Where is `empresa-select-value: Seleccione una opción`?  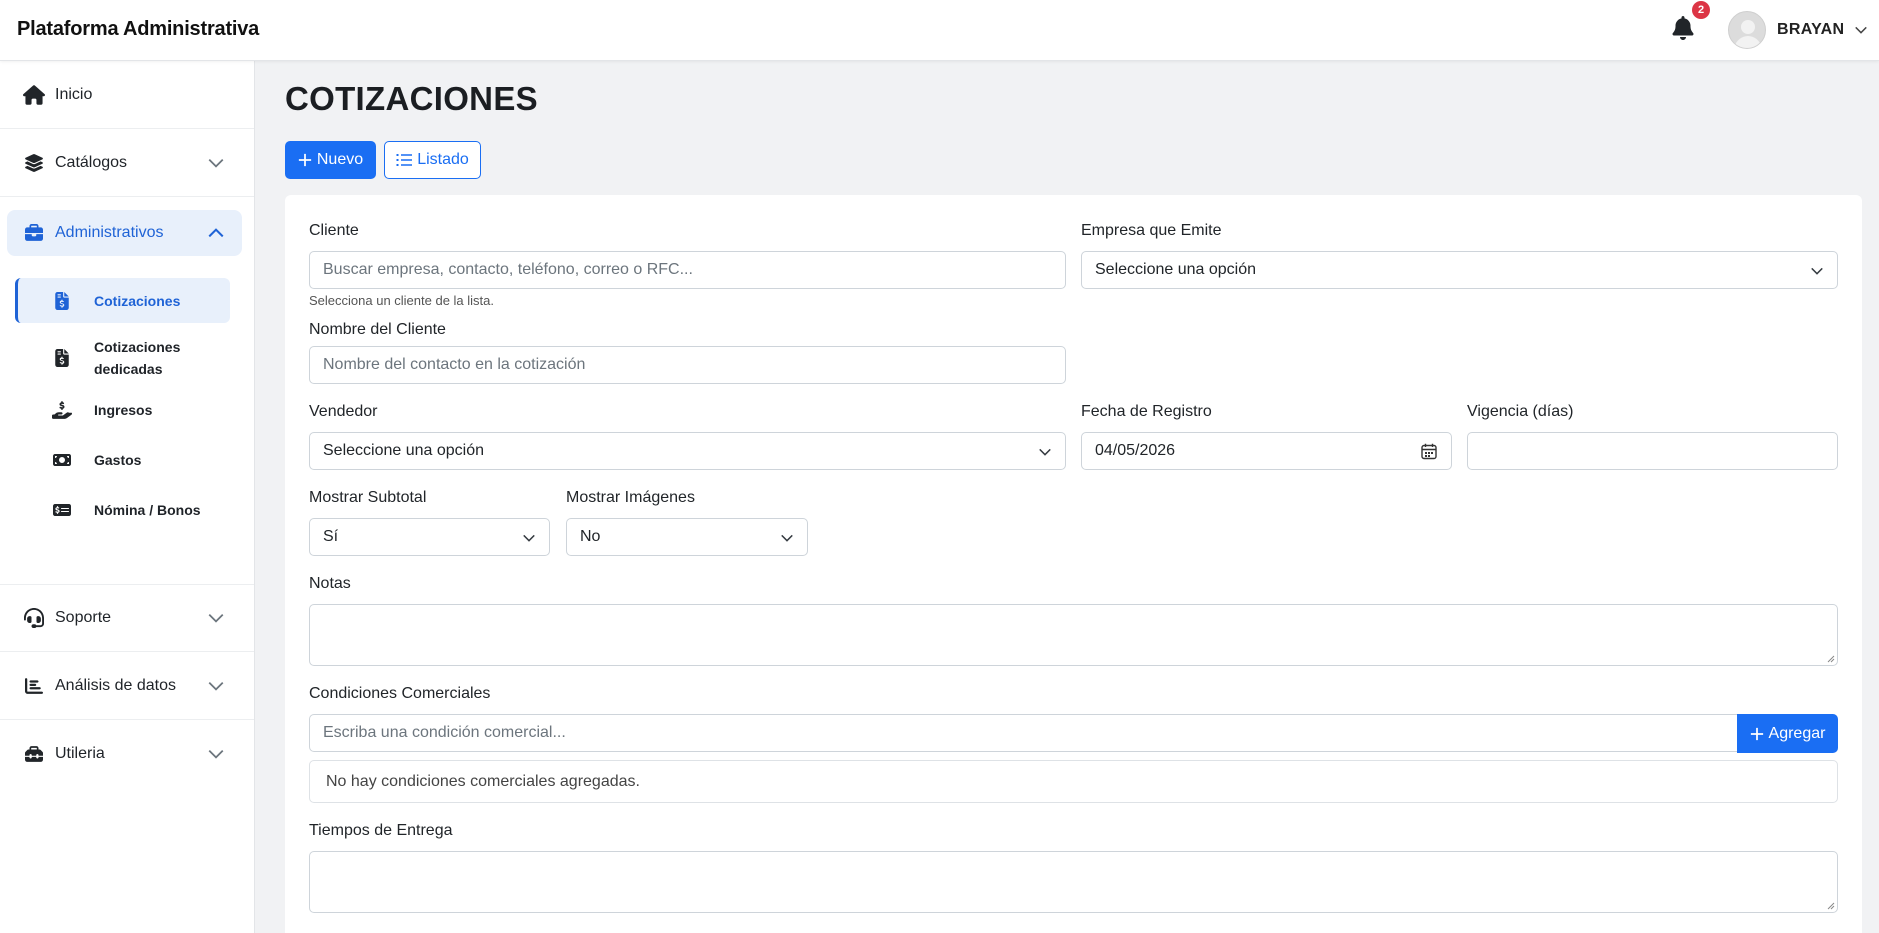 empresa-select-value: Seleccione una opción is located at coordinates (1176, 269).